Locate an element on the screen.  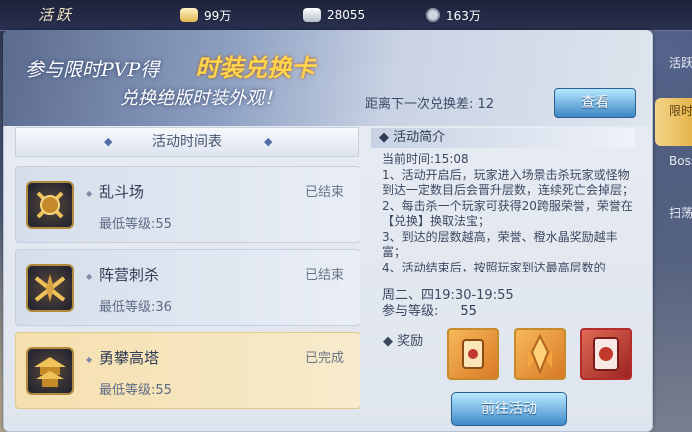
silver-ingot-icon is located at coordinates (312, 15).